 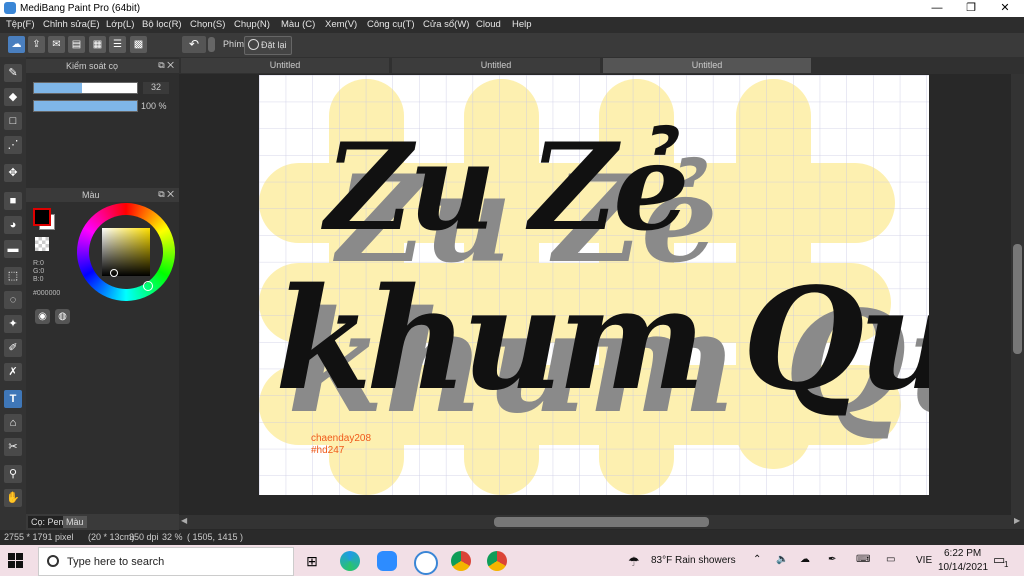 What do you see at coordinates (13, 324) in the screenshot?
I see `magic-wand-tool-icon: ✦` at bounding box center [13, 324].